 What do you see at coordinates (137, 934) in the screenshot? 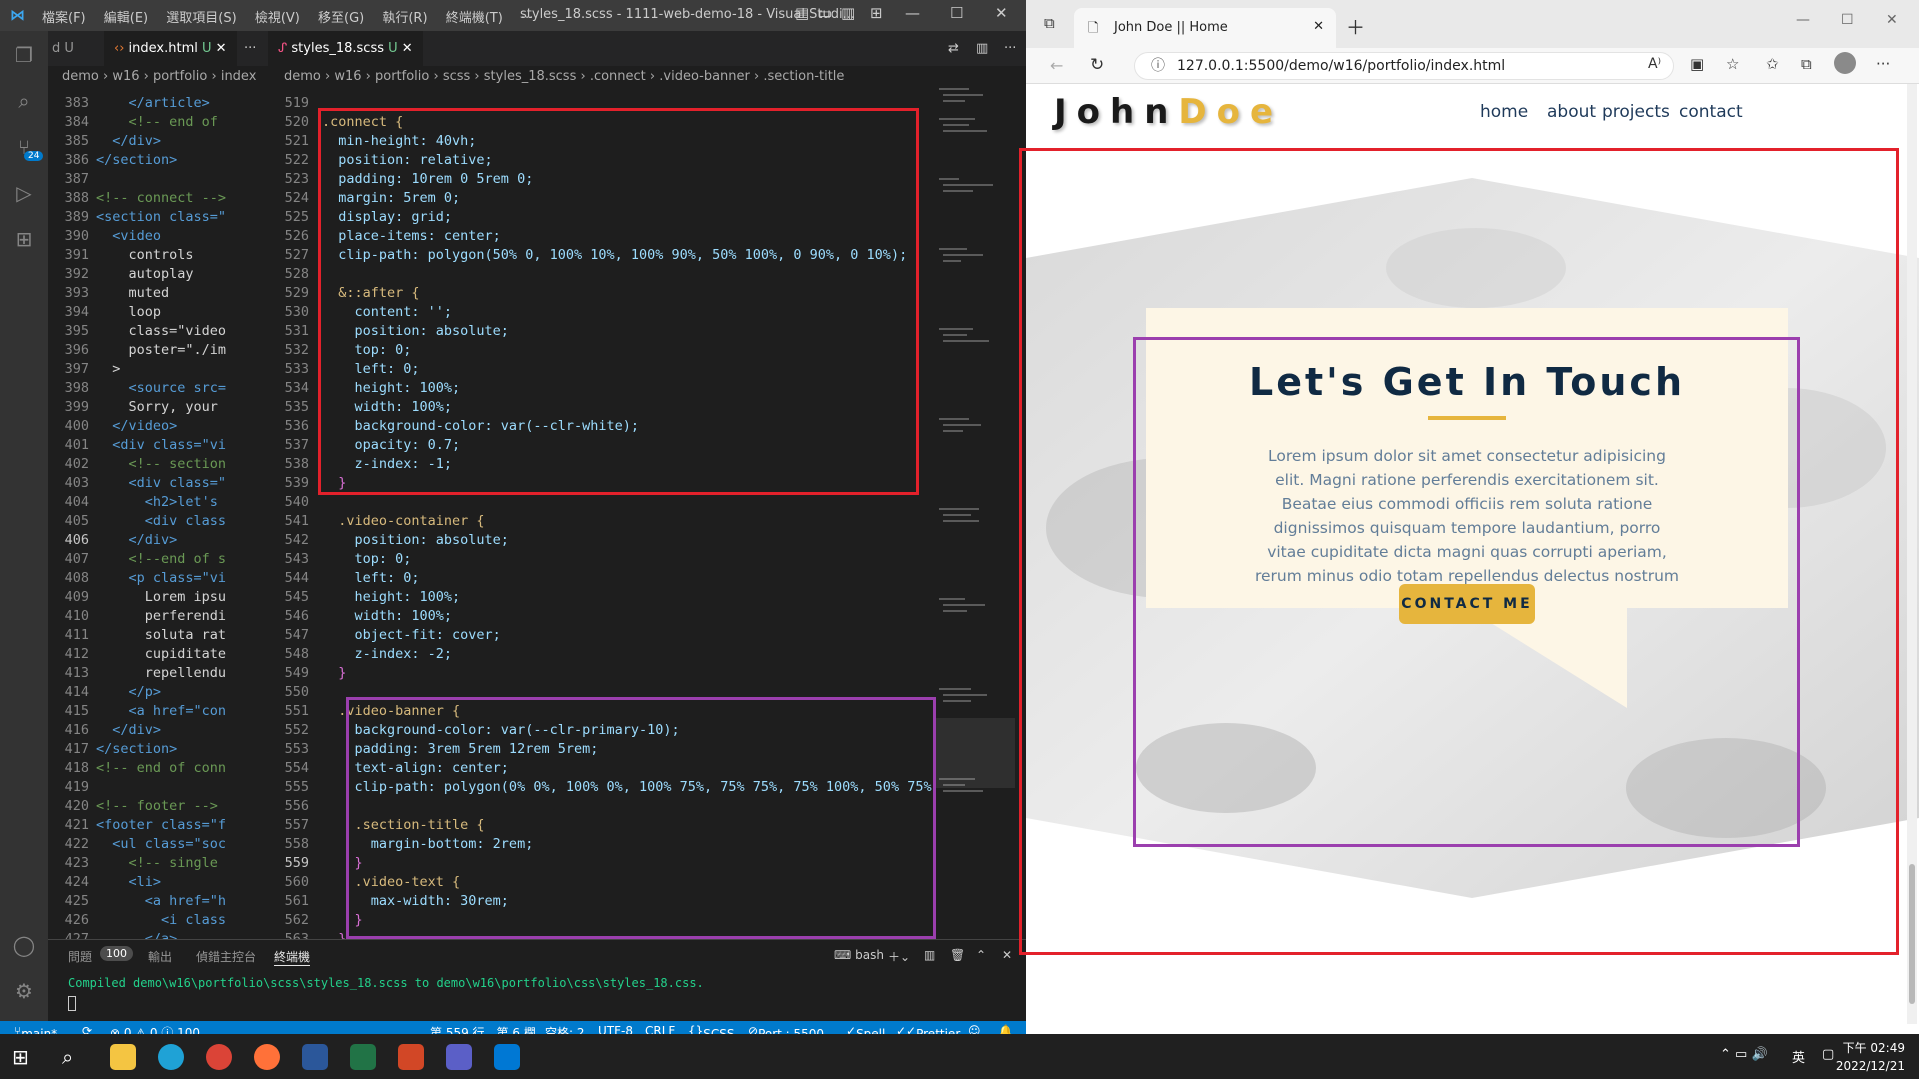
I see `code-line: </a>` at bounding box center [137, 934].